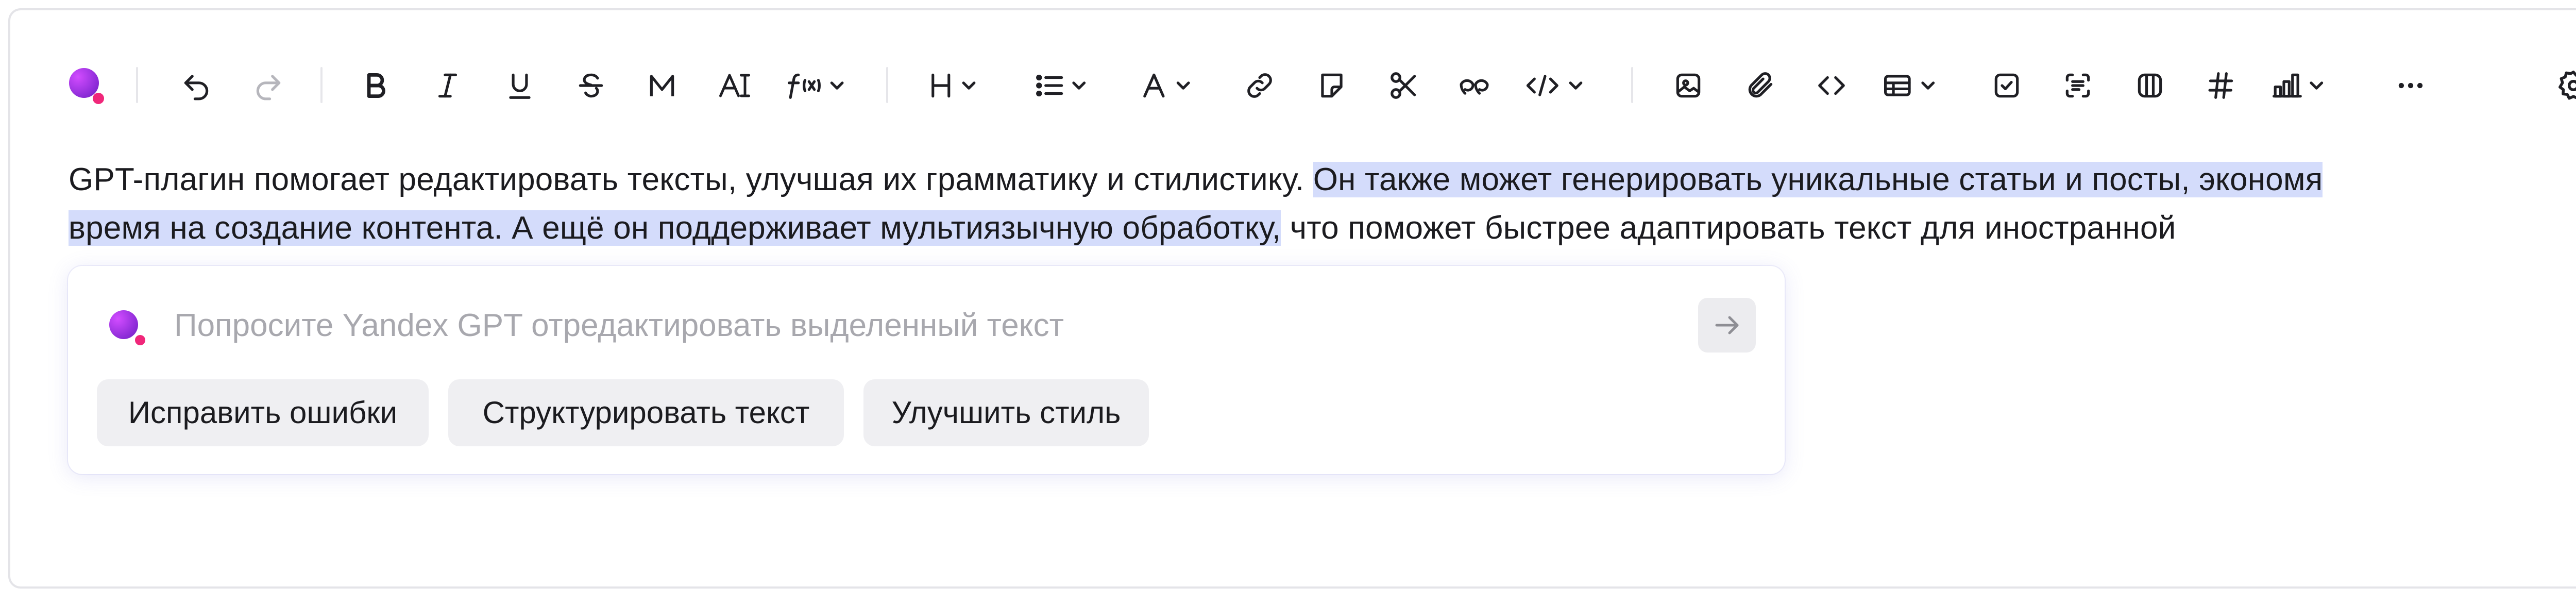 This screenshot has width=2576, height=604. I want to click on quote-icon, so click(1475, 85).